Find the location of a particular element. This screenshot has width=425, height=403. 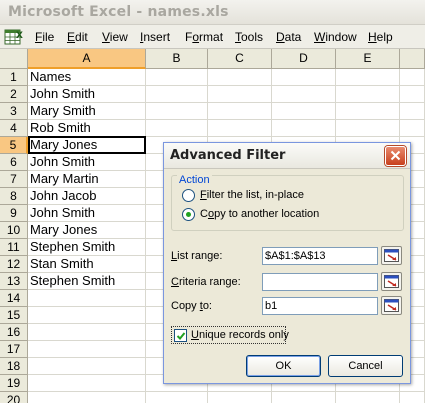

menu-insert: Insert is located at coordinates (155, 37).